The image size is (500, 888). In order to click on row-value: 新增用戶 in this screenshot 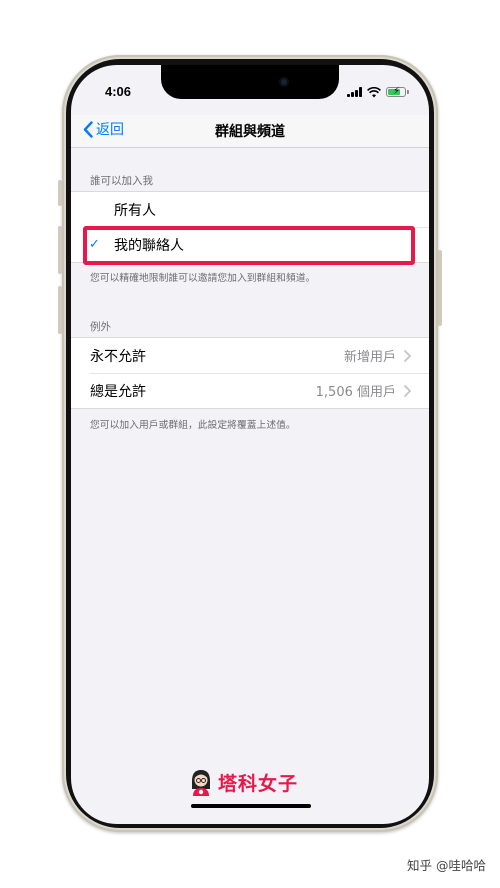, I will do `click(369, 357)`.